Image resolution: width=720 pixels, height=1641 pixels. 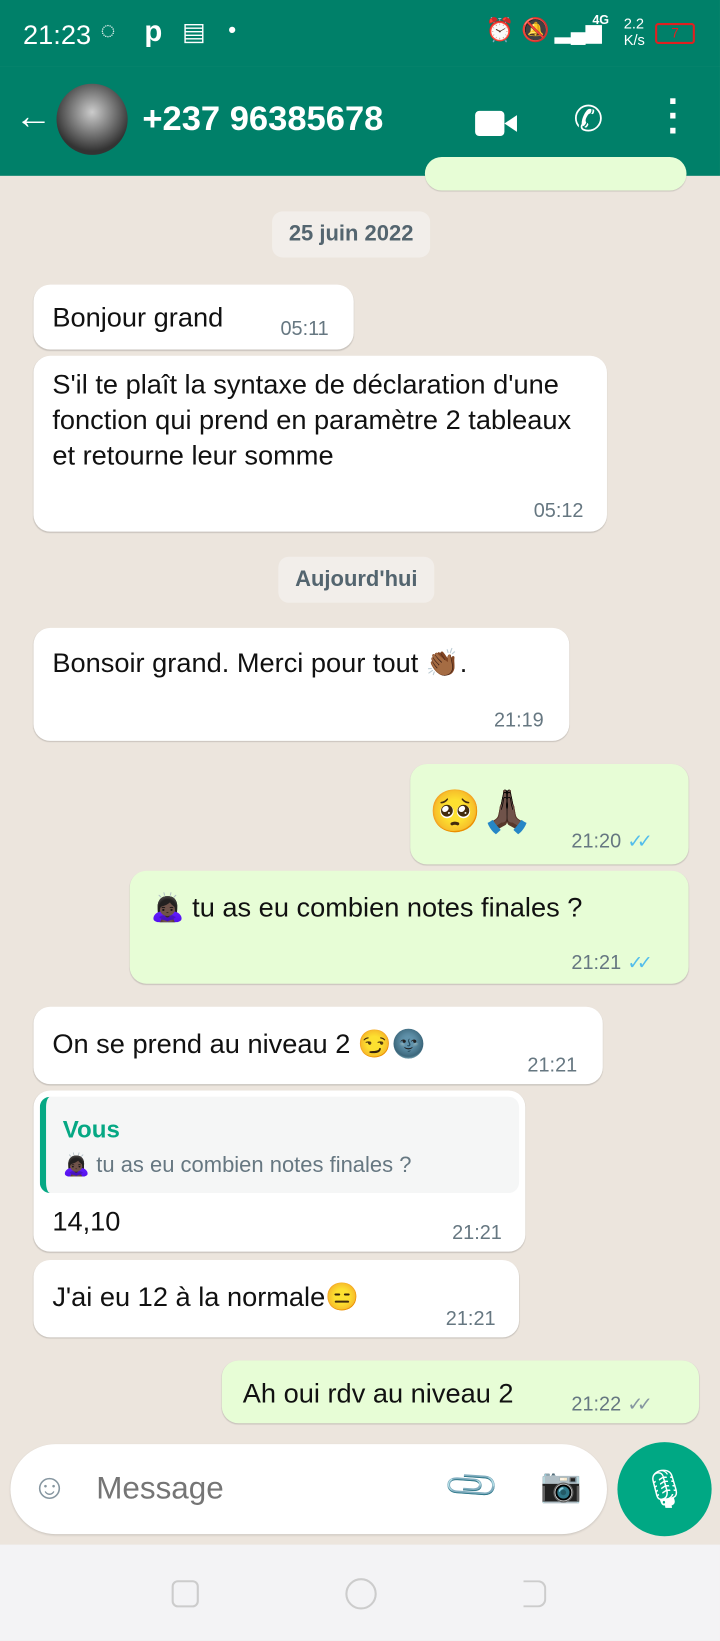 I want to click on alarm-icon: ⏰, so click(x=500, y=29).